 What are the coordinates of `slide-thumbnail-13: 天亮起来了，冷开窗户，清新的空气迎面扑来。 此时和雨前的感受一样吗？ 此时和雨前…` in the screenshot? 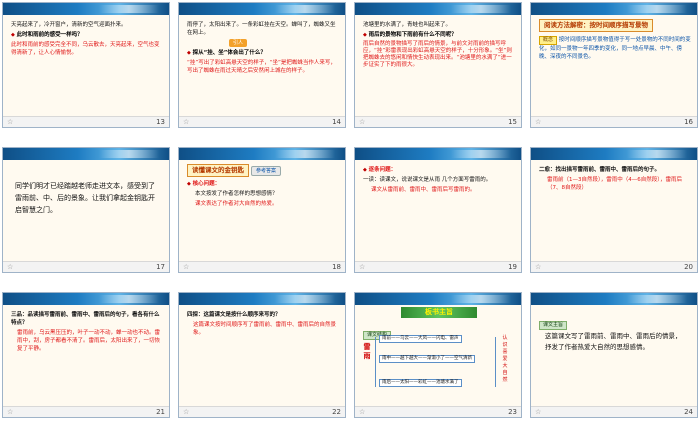 It's located at (86, 65).